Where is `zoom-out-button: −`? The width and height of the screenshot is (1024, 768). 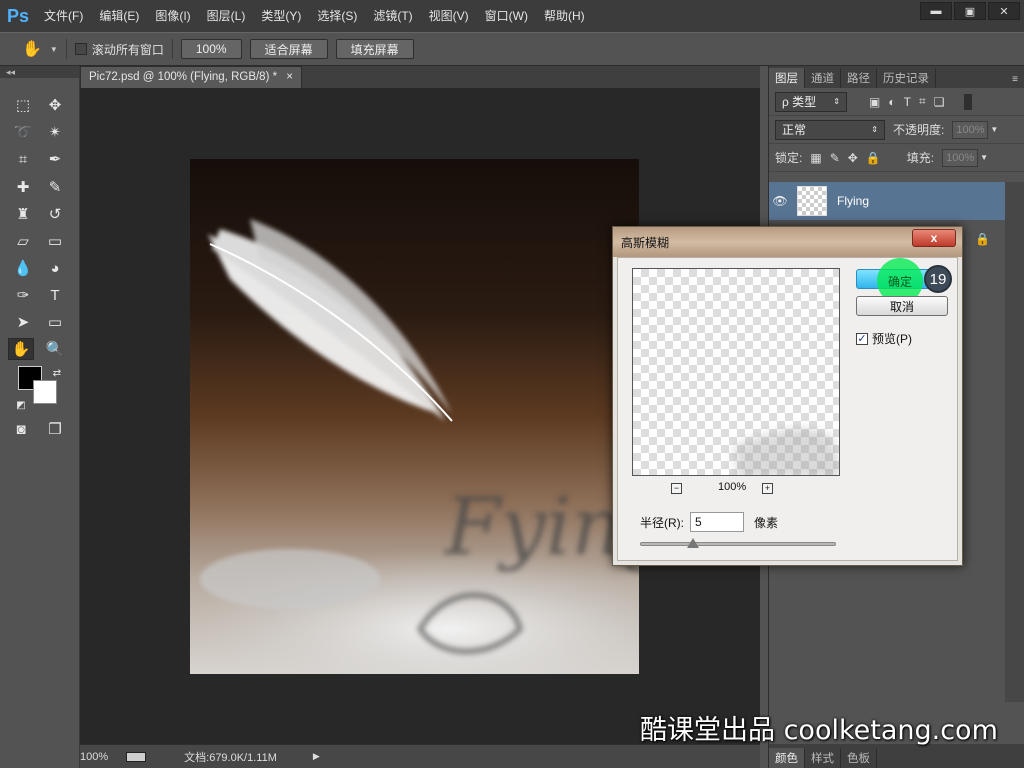 zoom-out-button: − is located at coordinates (676, 488).